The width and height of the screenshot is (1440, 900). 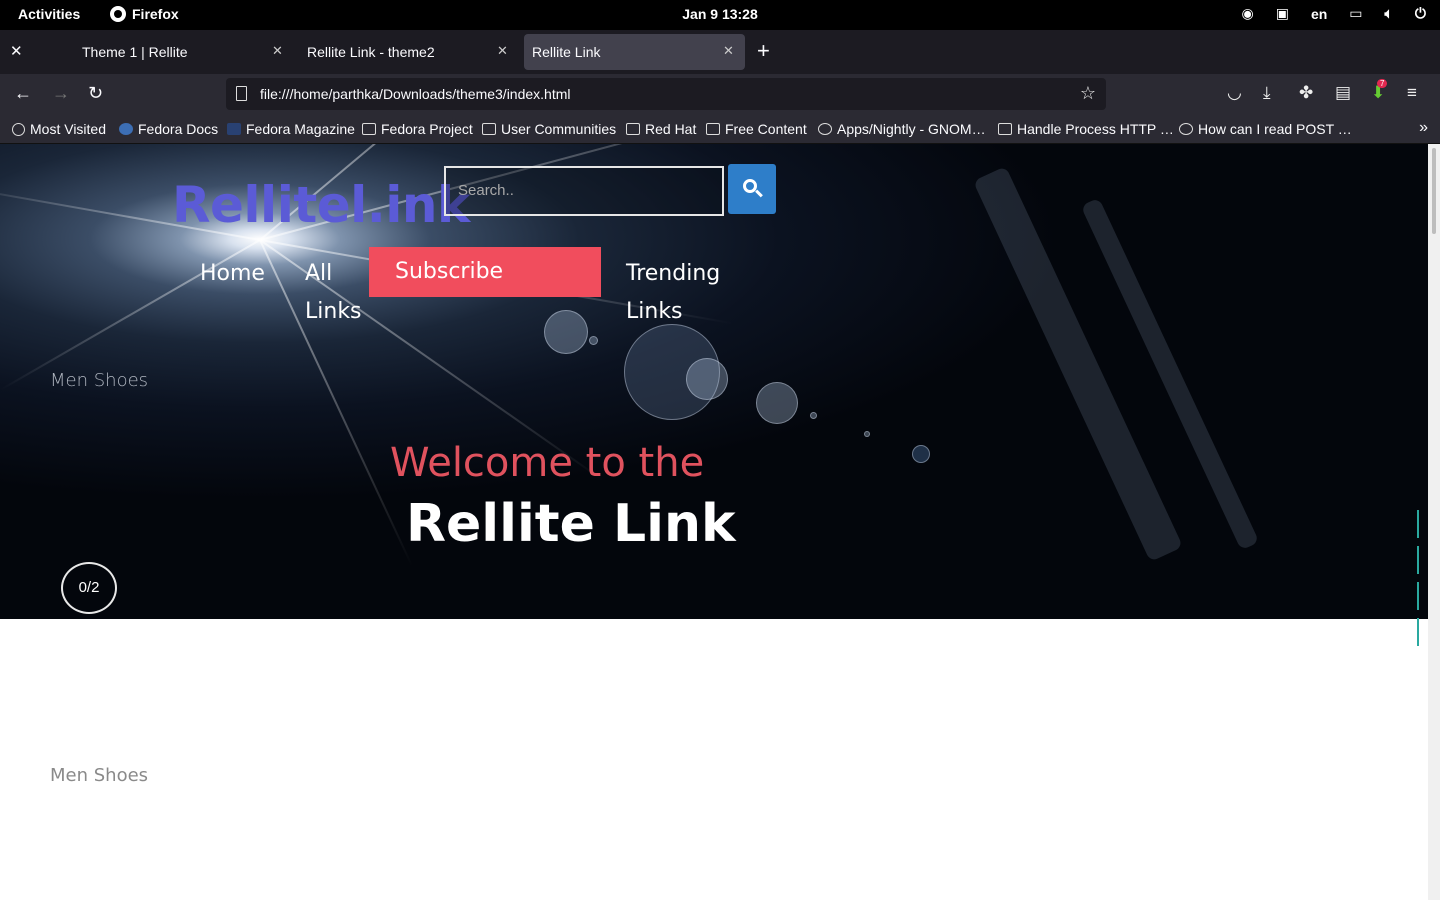 What do you see at coordinates (566, 52) in the screenshot?
I see `tab-title: Rellite Link` at bounding box center [566, 52].